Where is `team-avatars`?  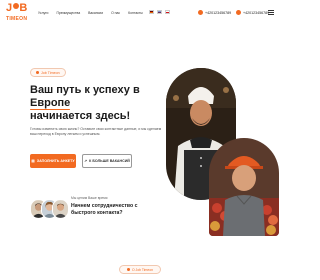 team-avatars is located at coordinates (49, 209).